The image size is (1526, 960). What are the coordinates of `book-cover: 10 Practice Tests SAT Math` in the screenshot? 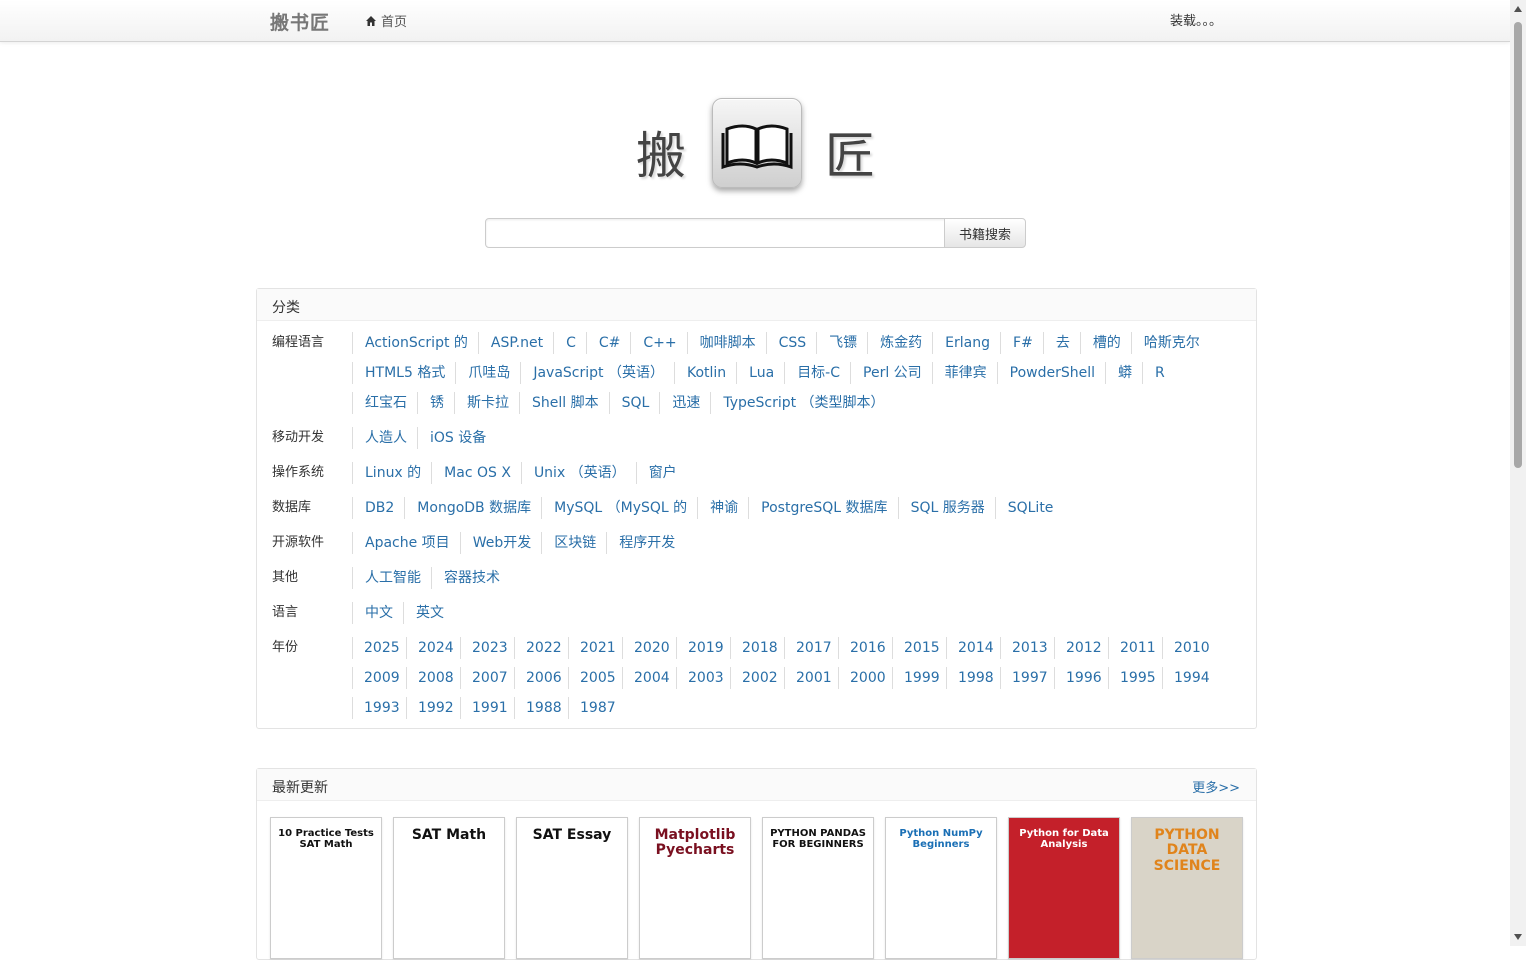 It's located at (326, 888).